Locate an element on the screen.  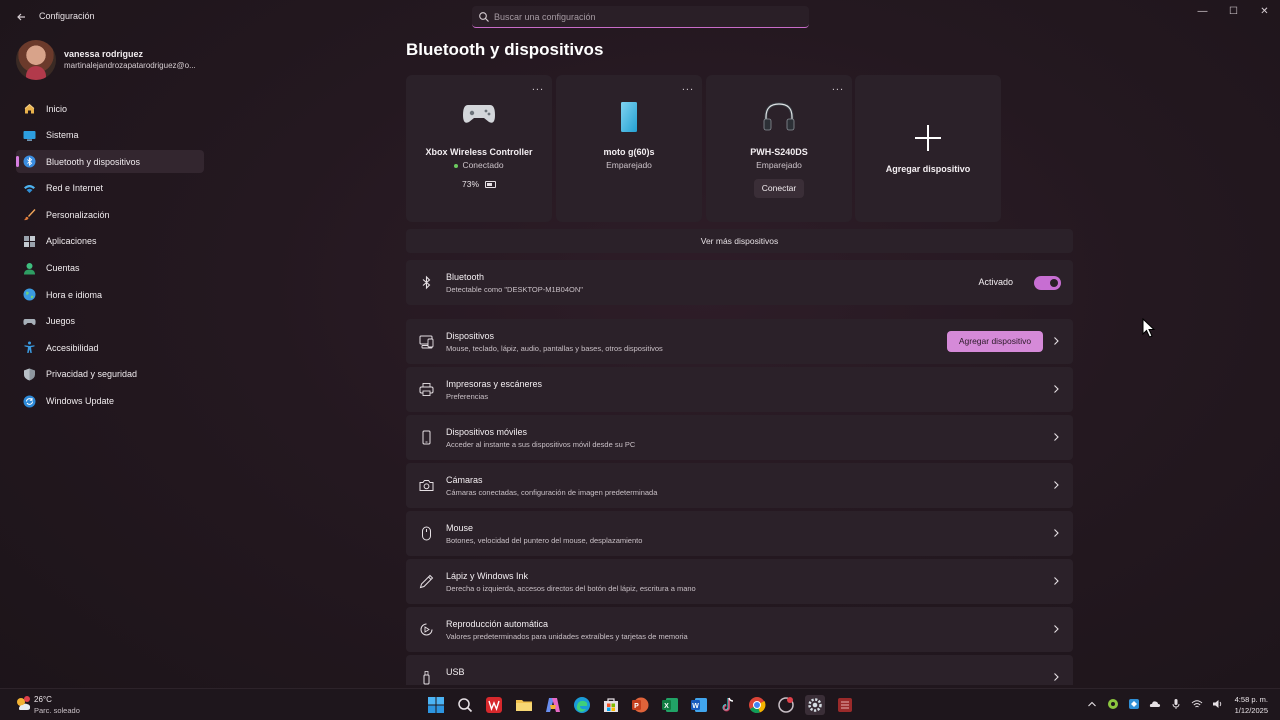
powerpoint-icon: P is located at coordinates (640, 705).